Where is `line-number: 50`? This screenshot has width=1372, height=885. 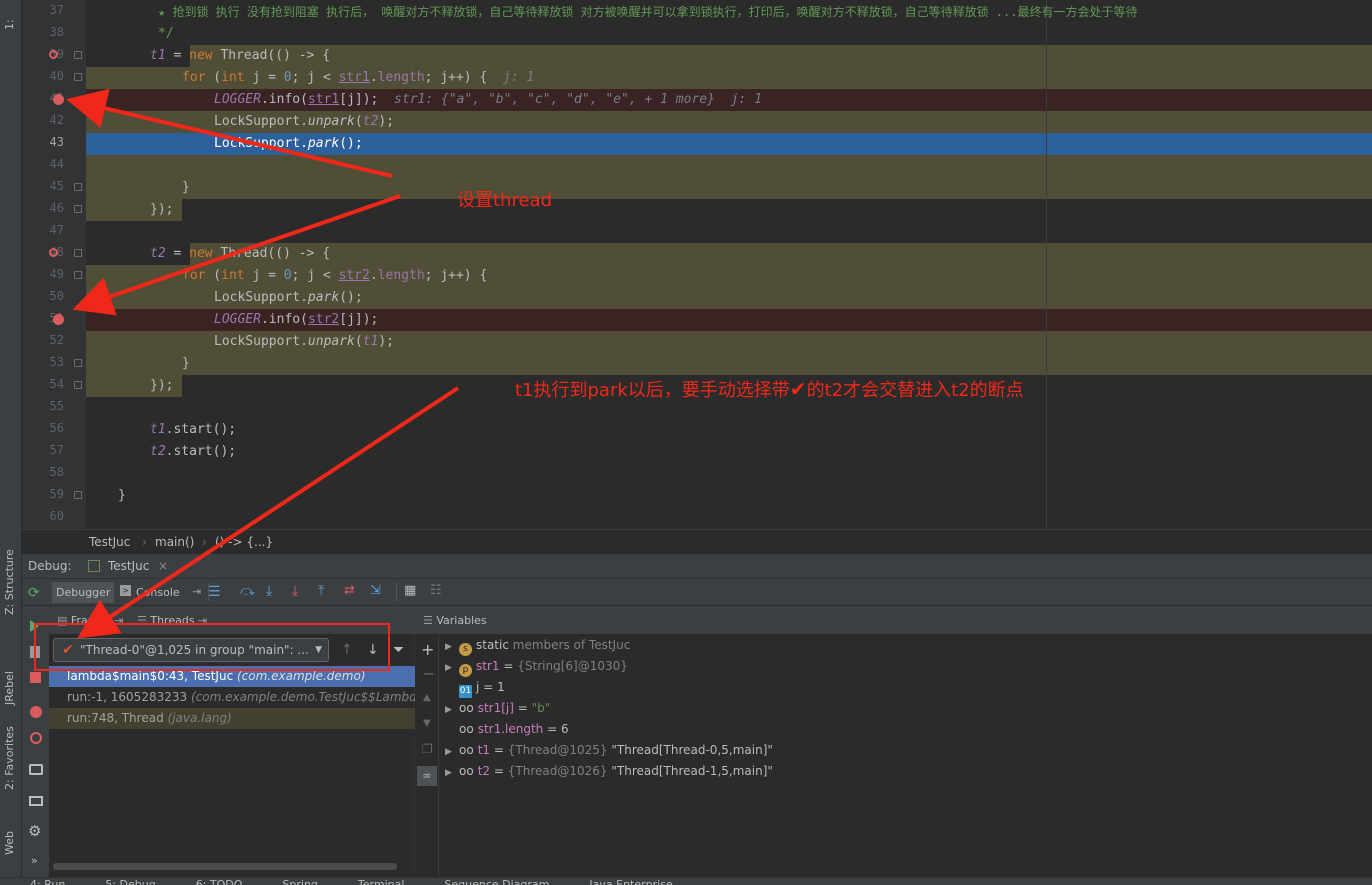
line-number: 50 is located at coordinates (56, 296).